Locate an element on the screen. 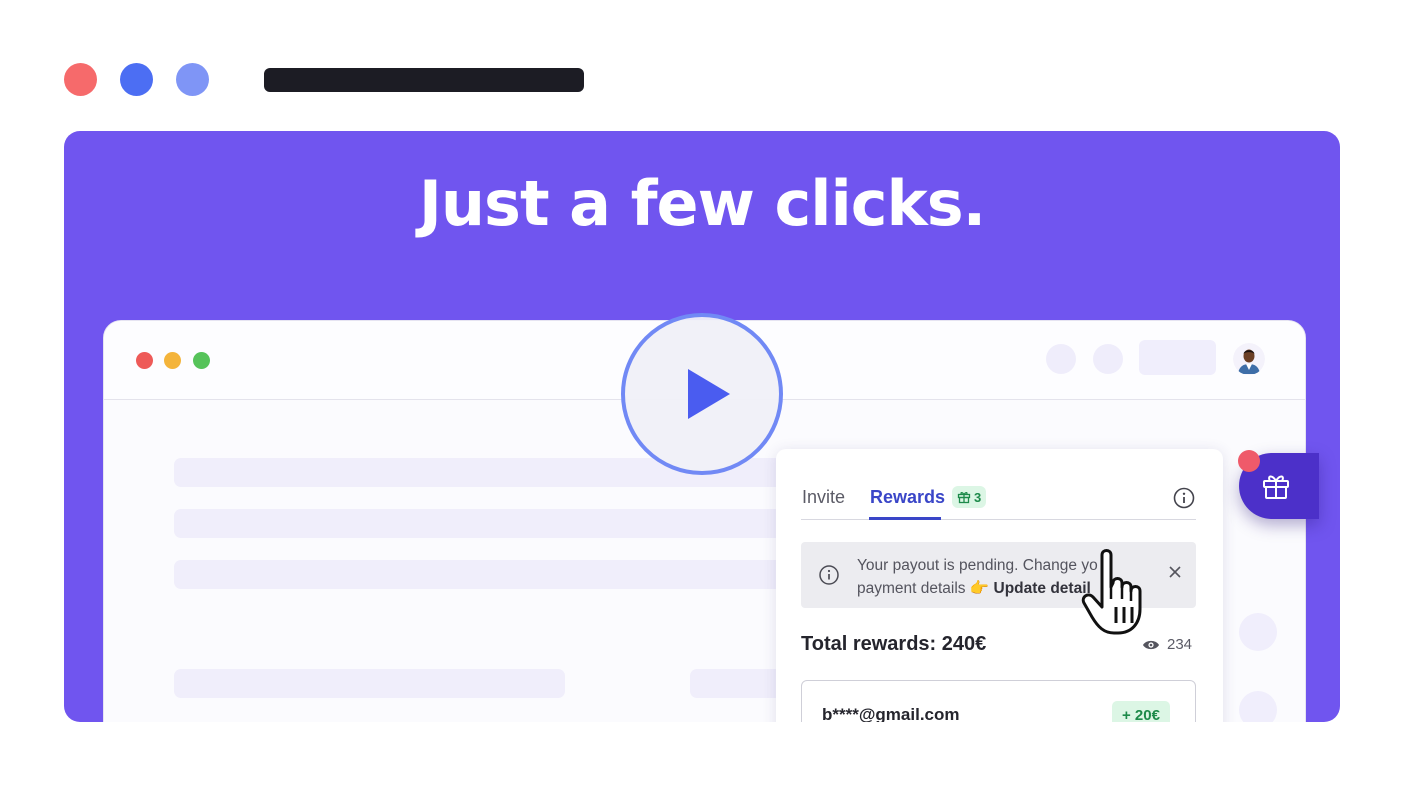 This screenshot has height=787, width=1406. address-bar-placeholder is located at coordinates (424, 80).